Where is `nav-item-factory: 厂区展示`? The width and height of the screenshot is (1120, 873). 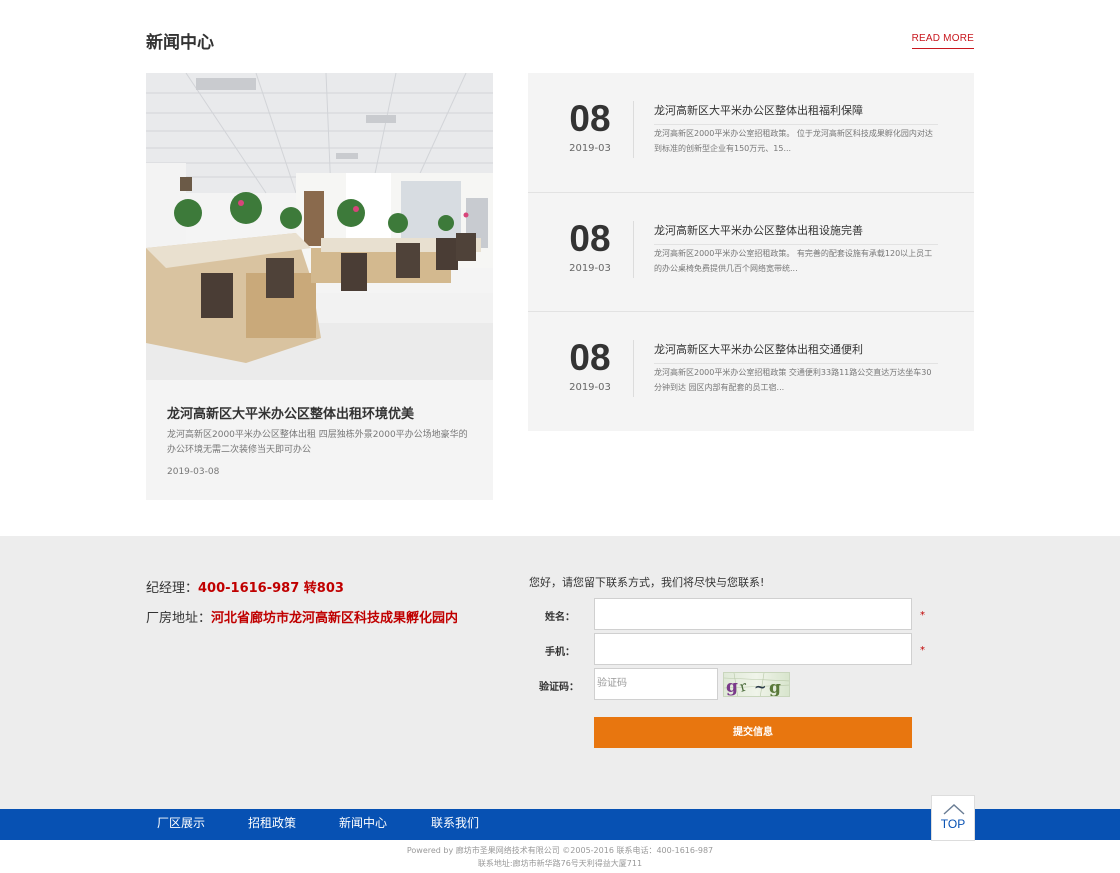
nav-item-factory: 厂区展示 is located at coordinates (181, 823).